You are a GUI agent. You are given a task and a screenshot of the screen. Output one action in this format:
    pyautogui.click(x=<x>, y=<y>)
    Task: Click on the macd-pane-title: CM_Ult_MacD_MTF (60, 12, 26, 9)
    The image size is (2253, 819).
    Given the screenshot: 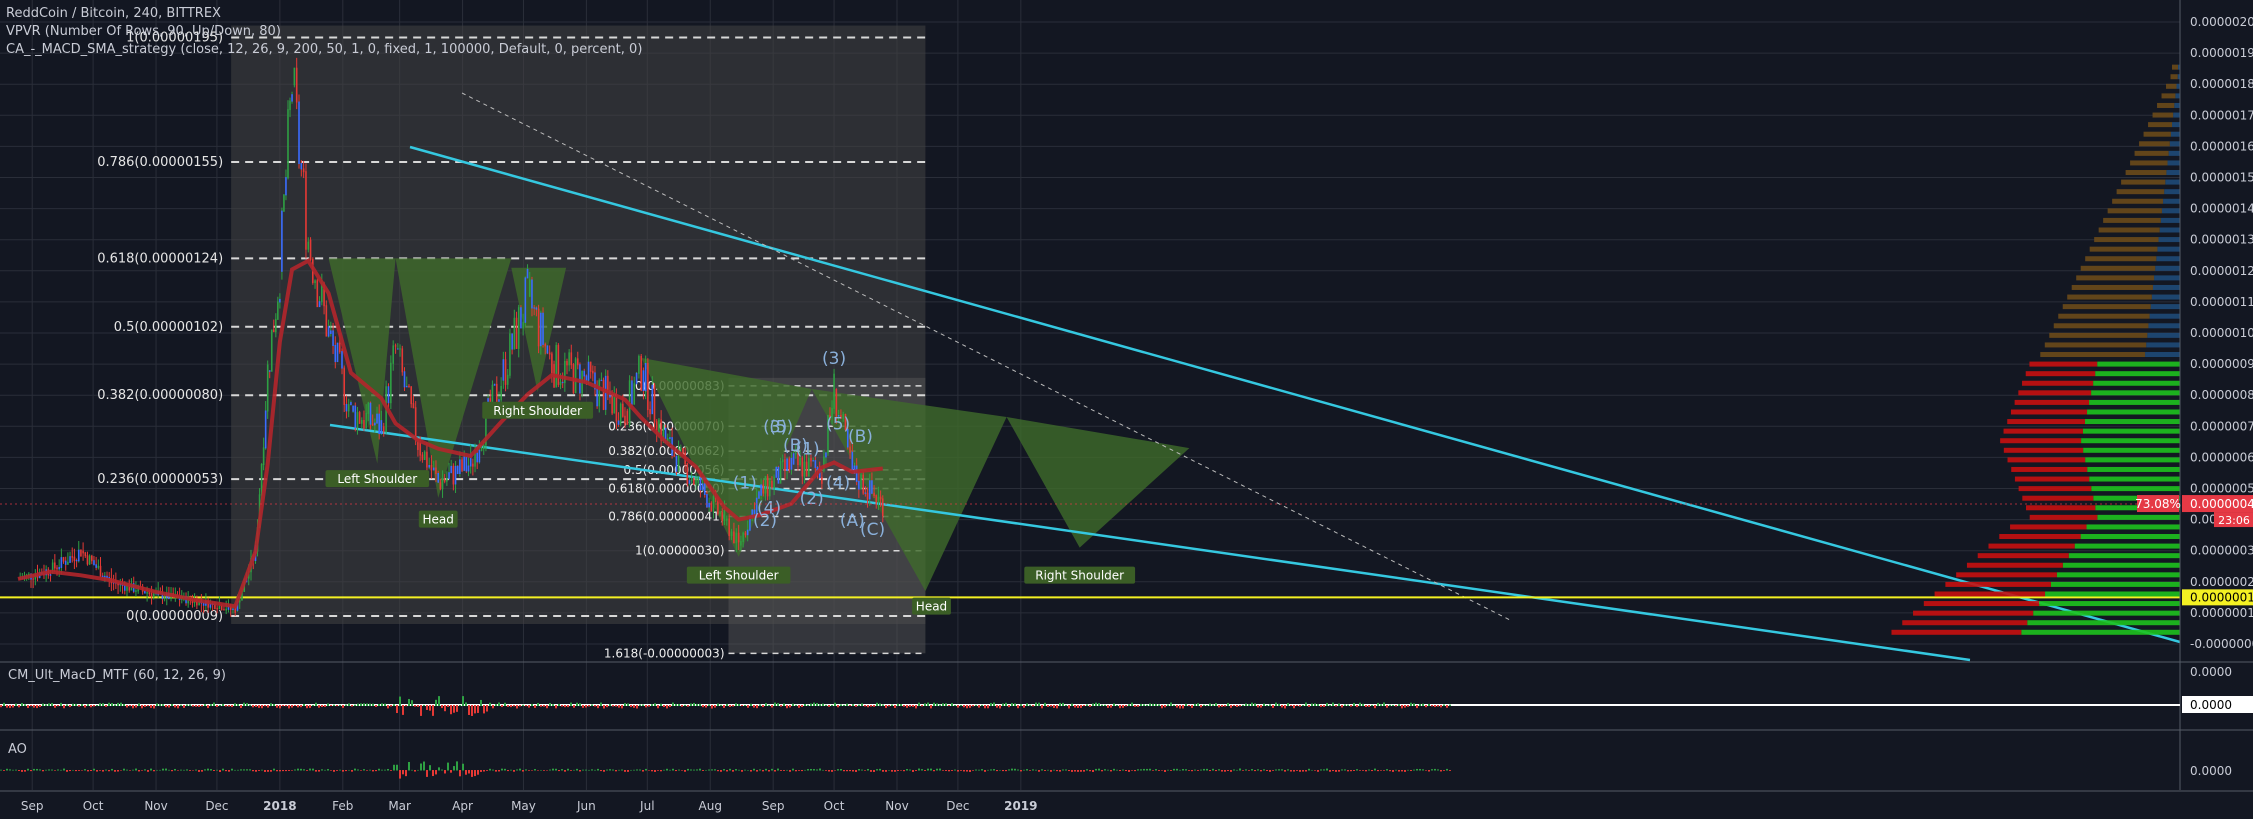 What is the action you would take?
    pyautogui.click(x=117, y=675)
    